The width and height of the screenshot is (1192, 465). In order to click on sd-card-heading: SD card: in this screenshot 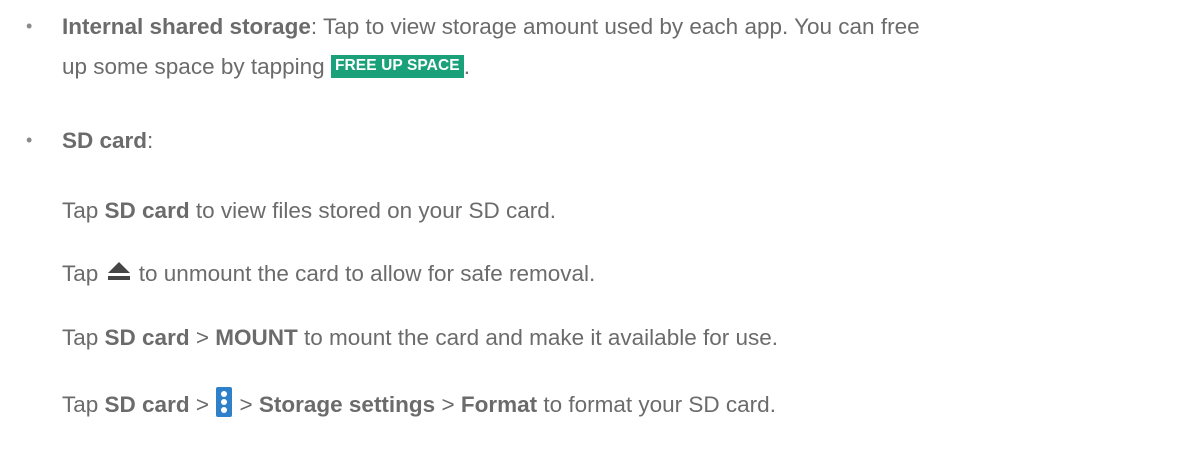, I will do `click(108, 140)`.